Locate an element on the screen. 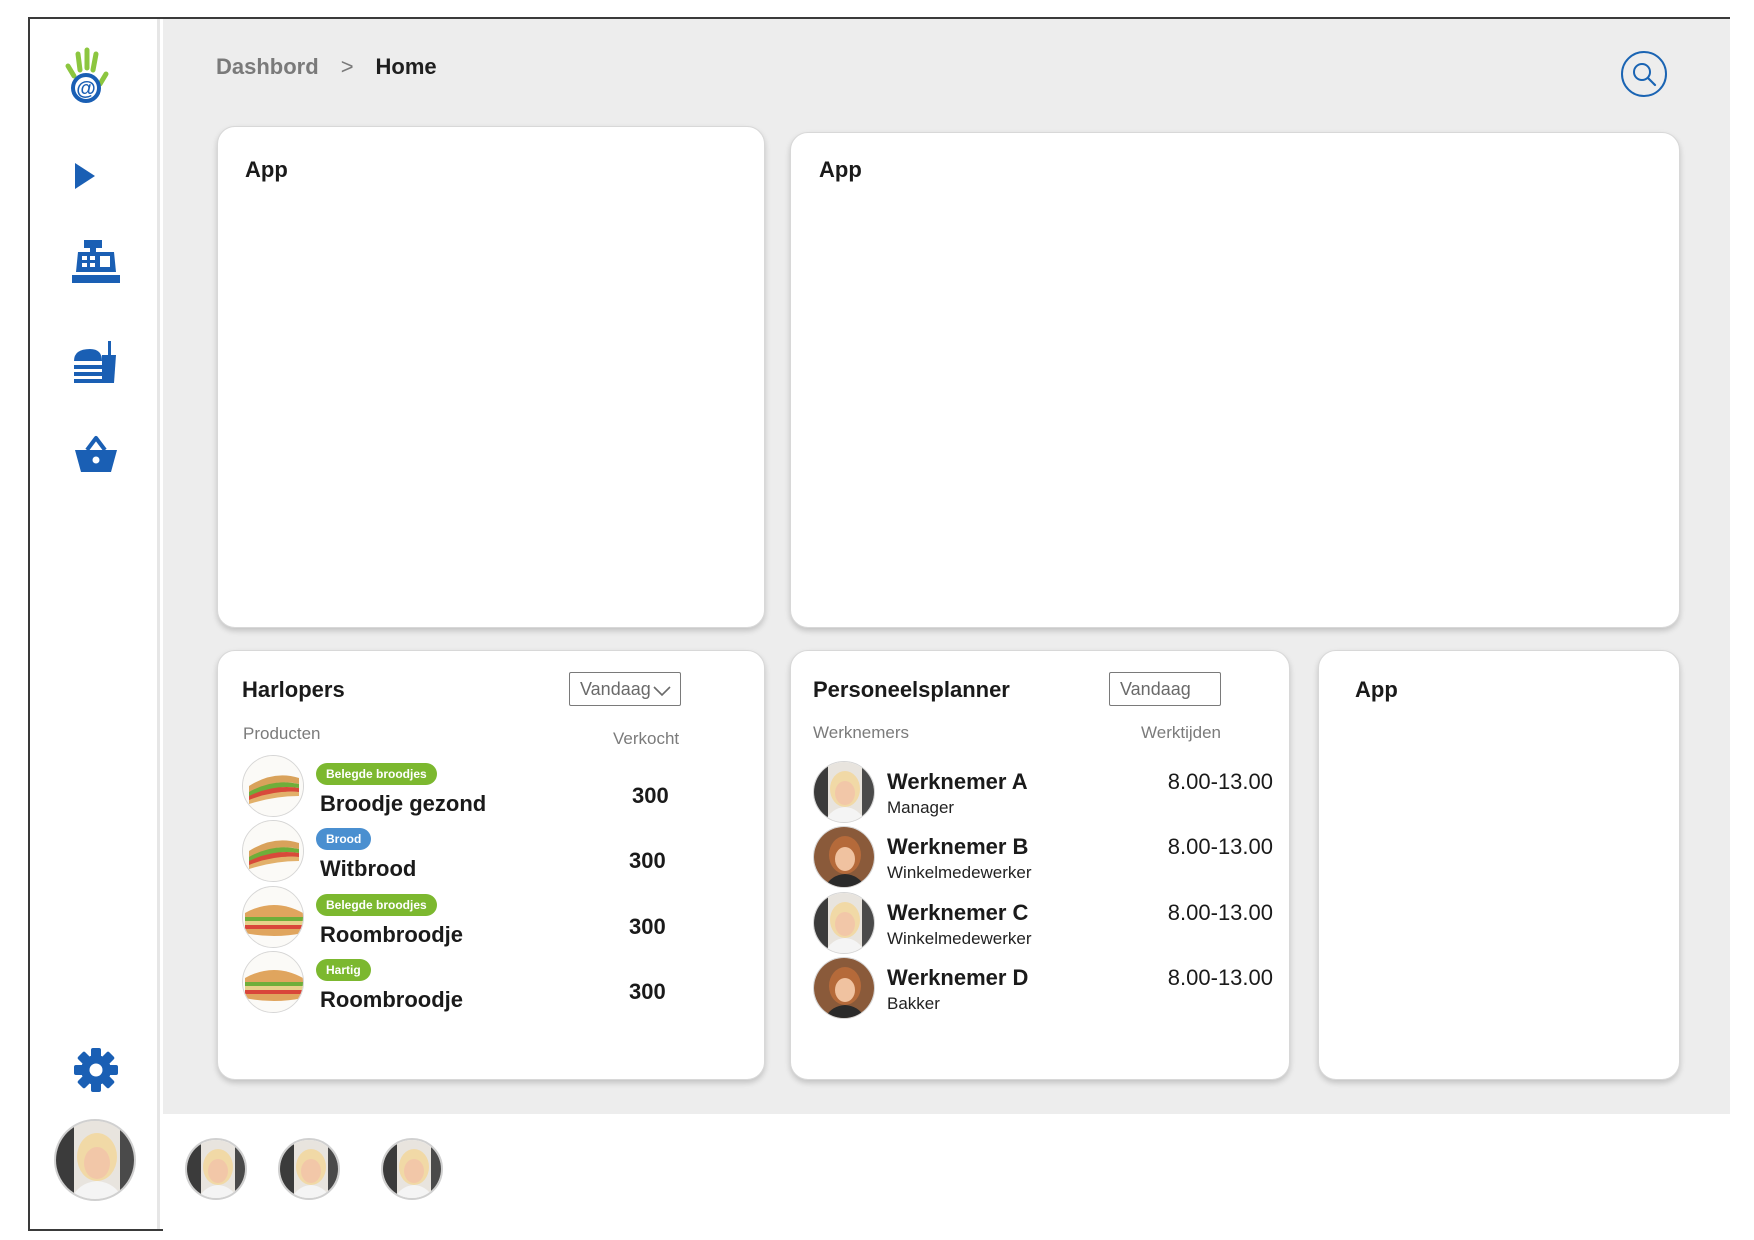 The height and width of the screenshot is (1240, 1754). product-row: Belegde broodjes Roombroodje 300 is located at coordinates (492, 919).